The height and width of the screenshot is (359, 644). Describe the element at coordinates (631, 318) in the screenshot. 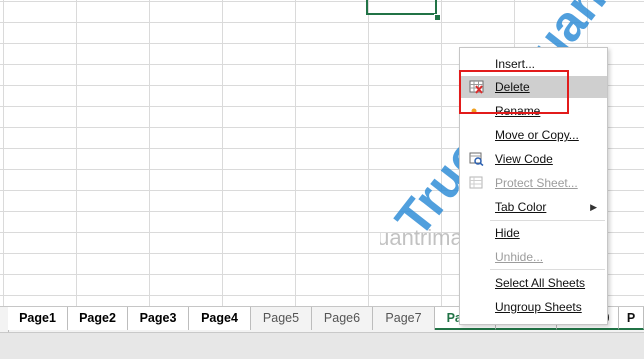

I see `sheet-tab: P` at that location.